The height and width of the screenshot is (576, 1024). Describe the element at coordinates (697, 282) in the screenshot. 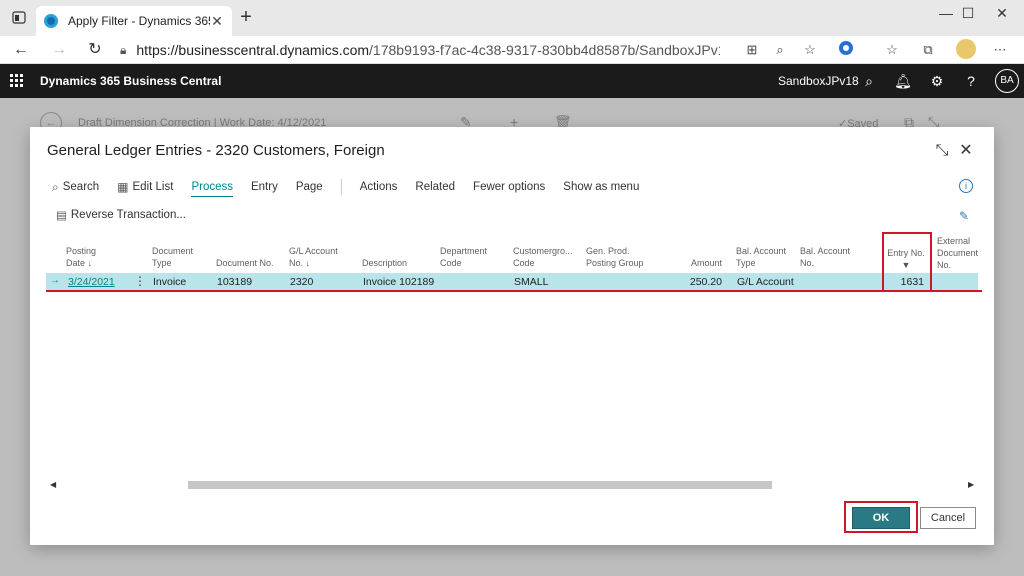

I see `cell-amount: 250.20` at that location.